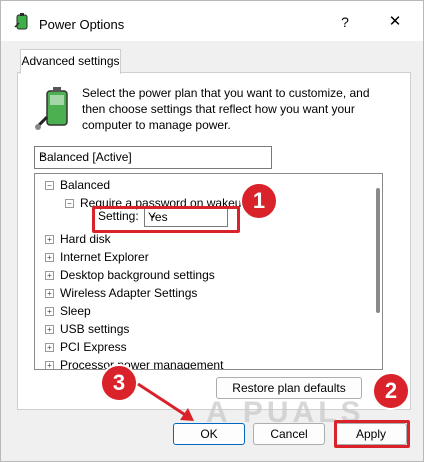 Image resolution: width=424 pixels, height=462 pixels. I want to click on tree-item: + Wireless Adapter Settings, so click(121, 293).